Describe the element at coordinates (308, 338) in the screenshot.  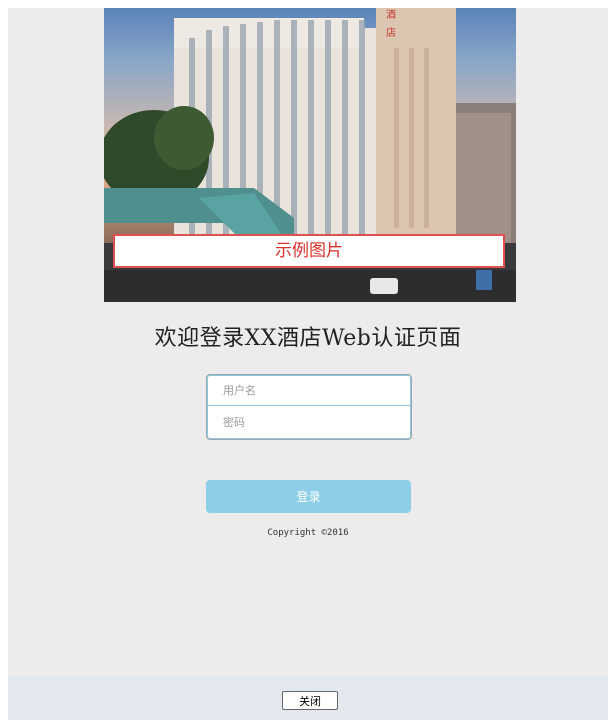
I see `page-title: 欢迎登录XX酒店Web认证页面` at that location.